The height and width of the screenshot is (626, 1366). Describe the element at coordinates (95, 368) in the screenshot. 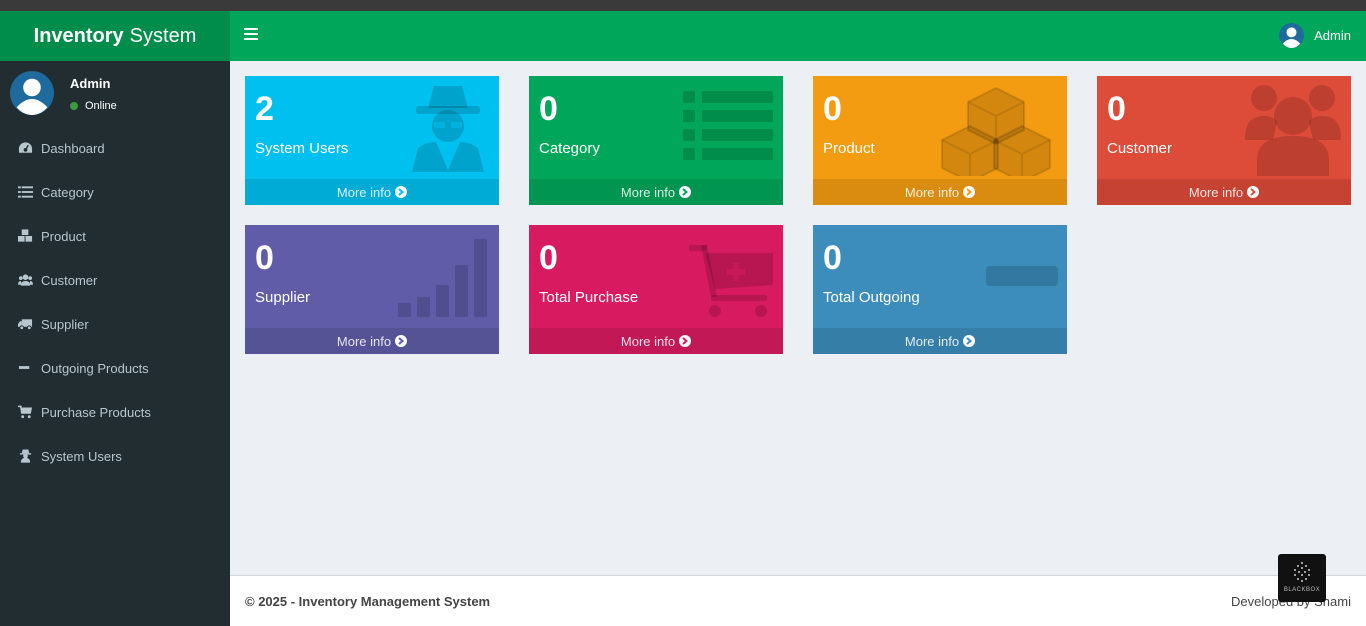

I see `sidebar-item-label: Outgoing Products` at that location.